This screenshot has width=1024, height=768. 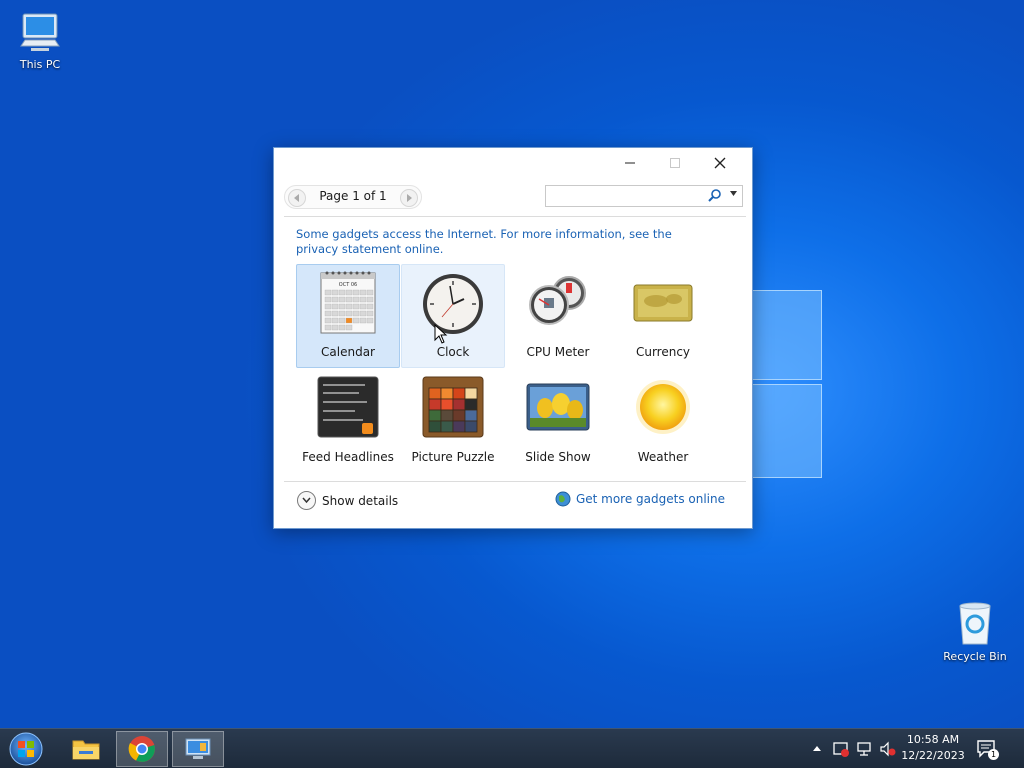 I want to click on desktop-icon-recycle-bin: Recycle Bin, so click(x=975, y=631).